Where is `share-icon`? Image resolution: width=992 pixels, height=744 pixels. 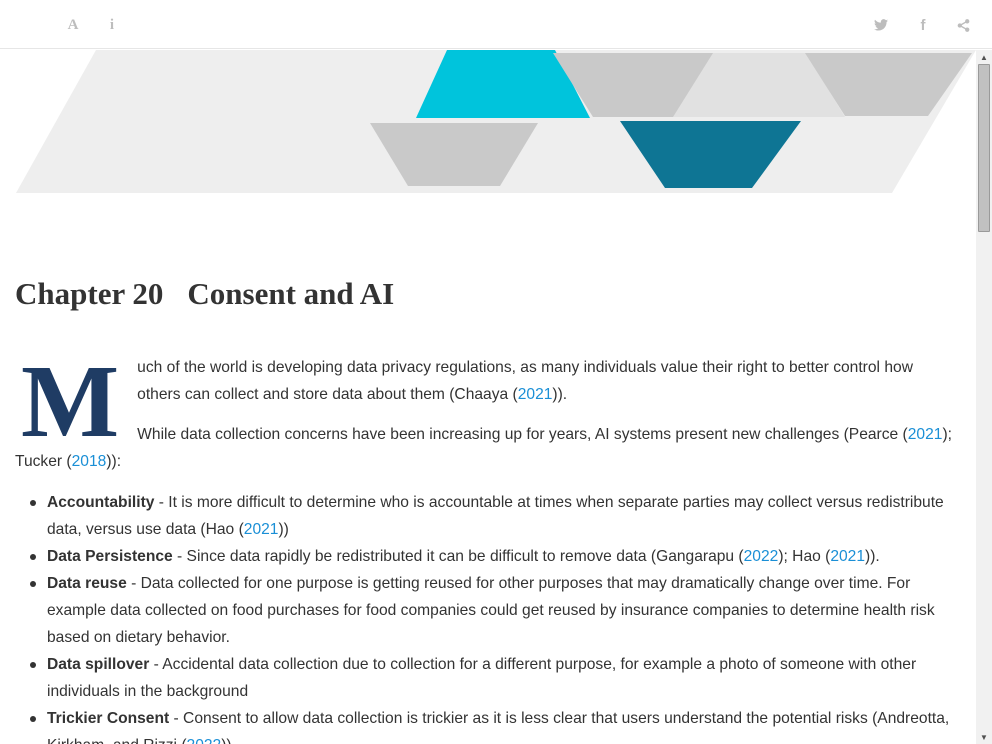 share-icon is located at coordinates (963, 25).